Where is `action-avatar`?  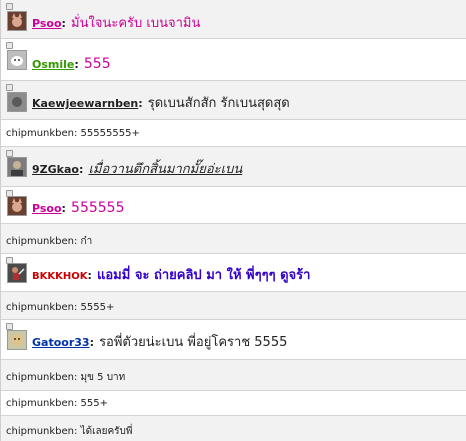 action-avatar is located at coordinates (17, 273).